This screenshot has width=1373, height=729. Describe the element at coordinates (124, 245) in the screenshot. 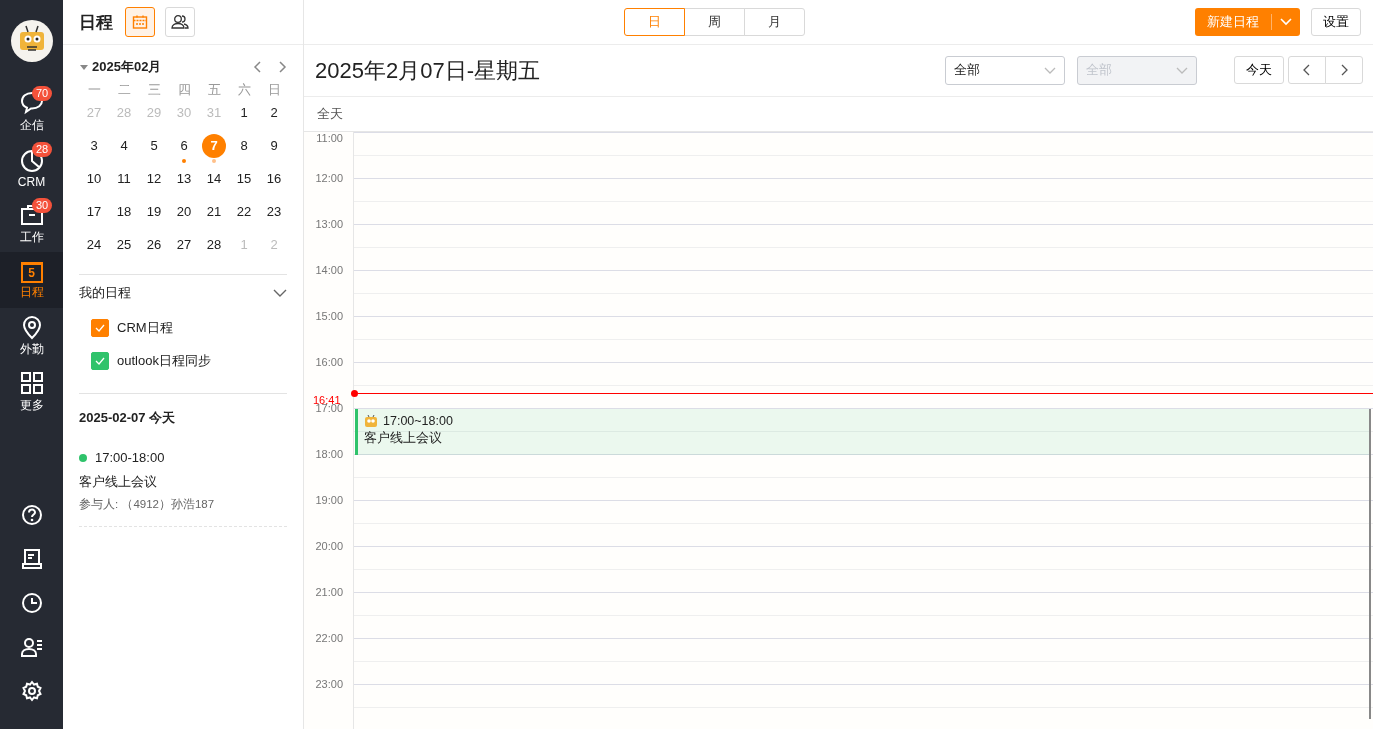

I see `calendar-day: 25` at that location.